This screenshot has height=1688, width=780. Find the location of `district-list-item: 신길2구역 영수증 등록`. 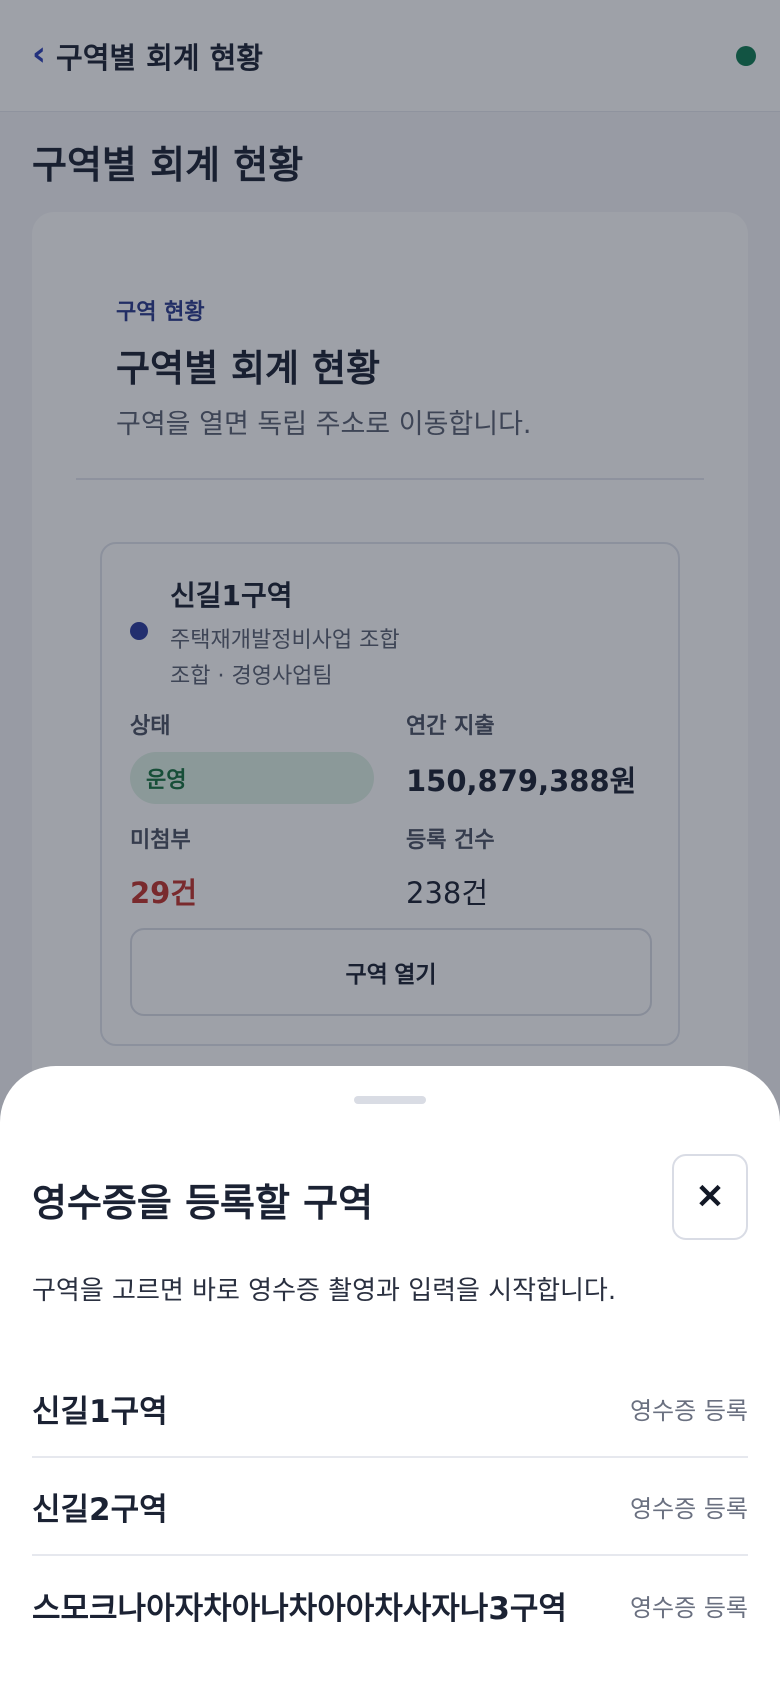

district-list-item: 신길2구역 영수증 등록 is located at coordinates (390, 1507).